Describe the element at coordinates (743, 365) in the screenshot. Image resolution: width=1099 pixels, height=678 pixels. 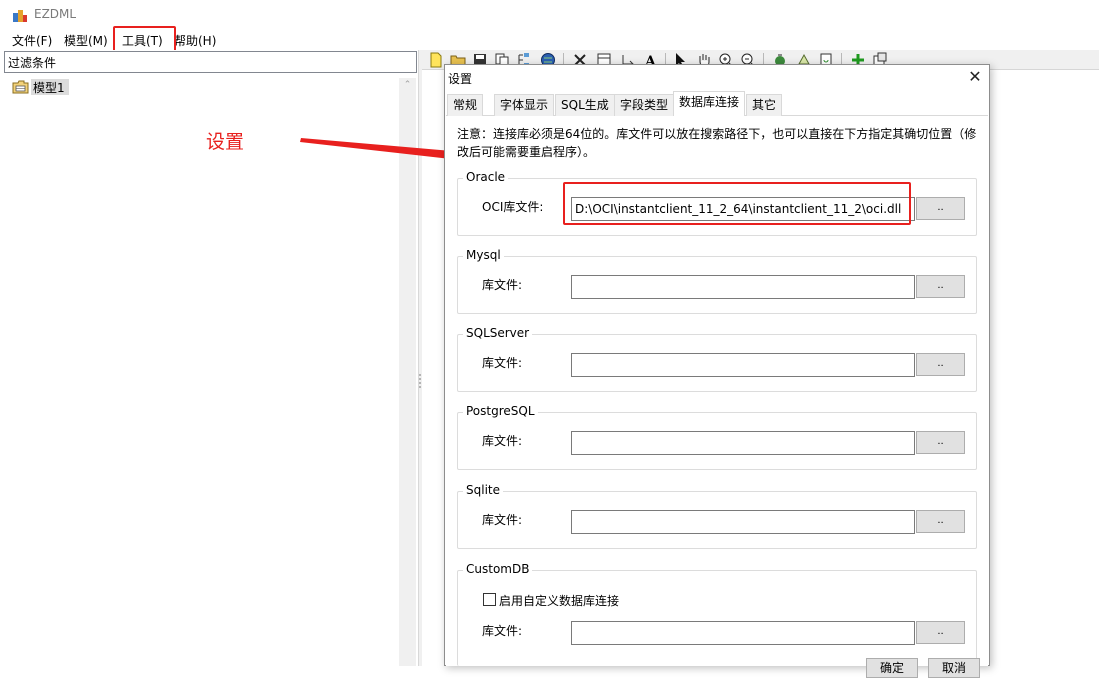
I see `sqlserver-lib-input` at that location.